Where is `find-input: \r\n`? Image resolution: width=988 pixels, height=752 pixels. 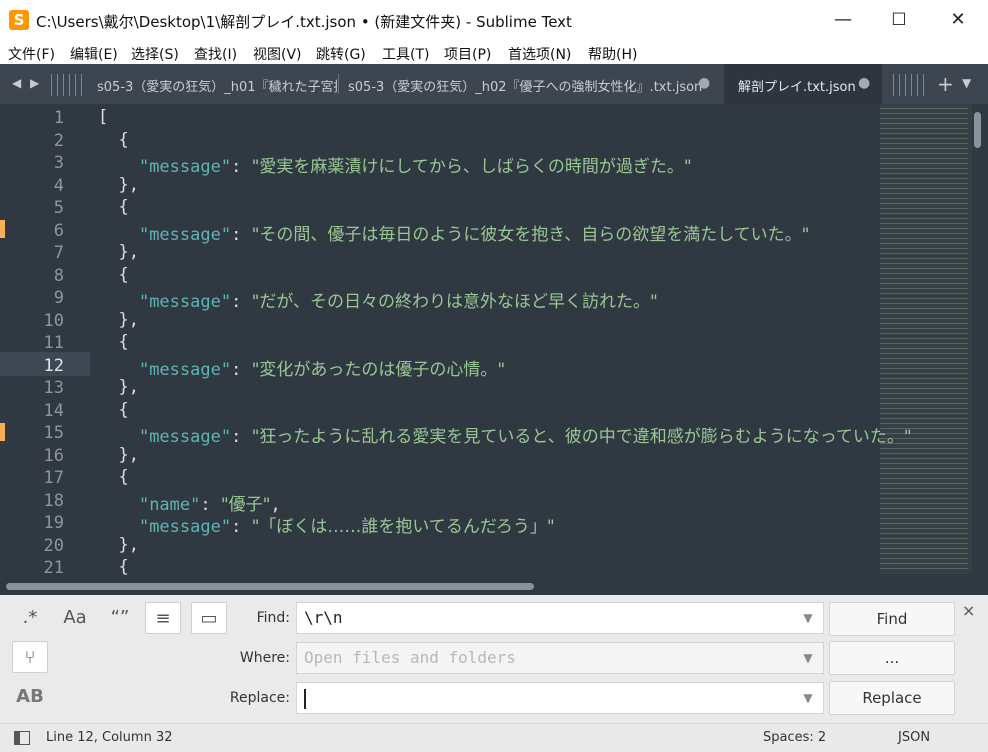
find-input: \r\n is located at coordinates (560, 618).